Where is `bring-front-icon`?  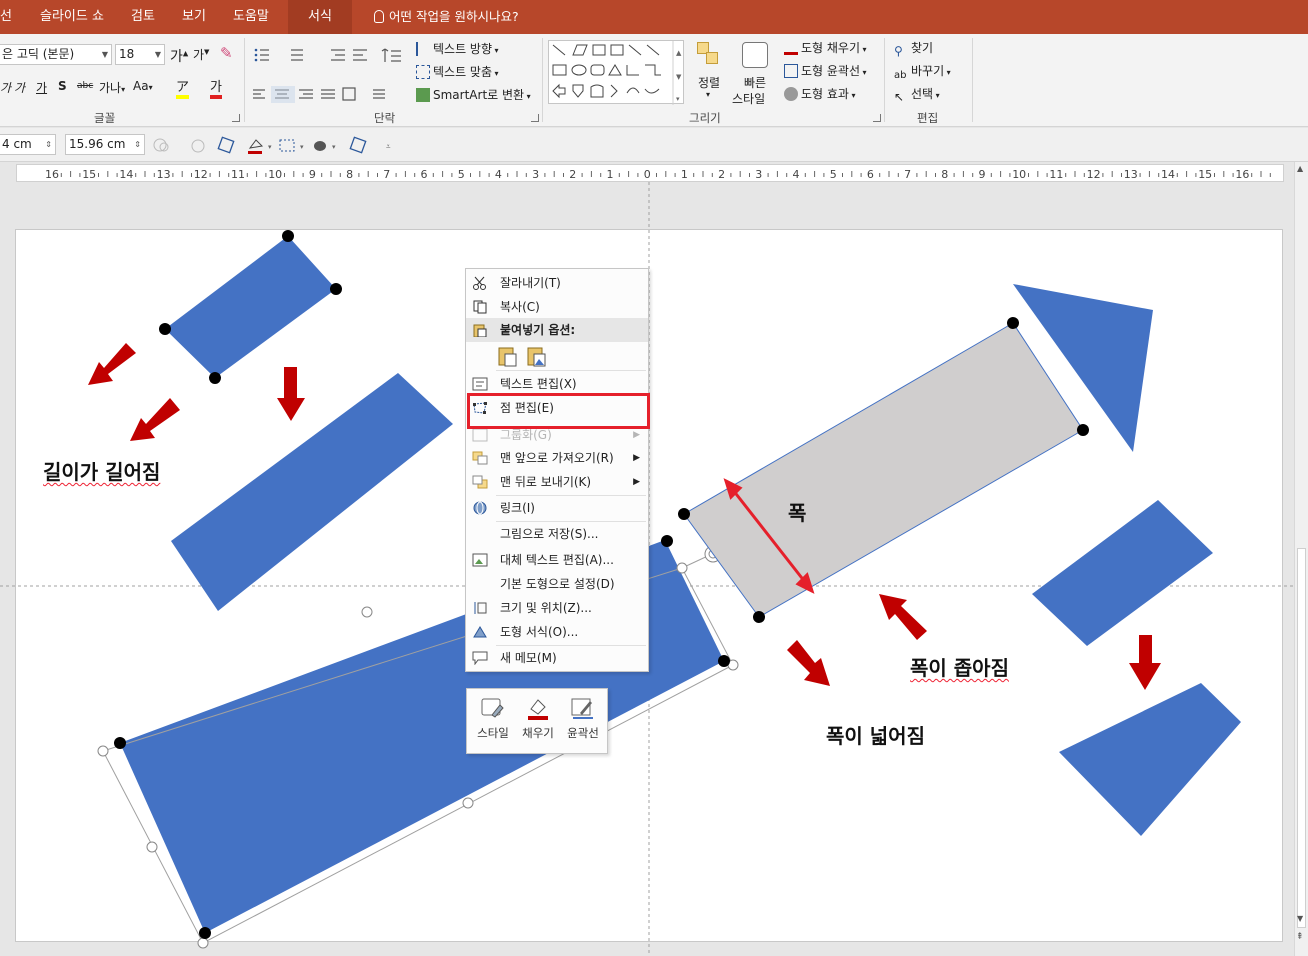
bring-front-icon is located at coordinates (480, 458).